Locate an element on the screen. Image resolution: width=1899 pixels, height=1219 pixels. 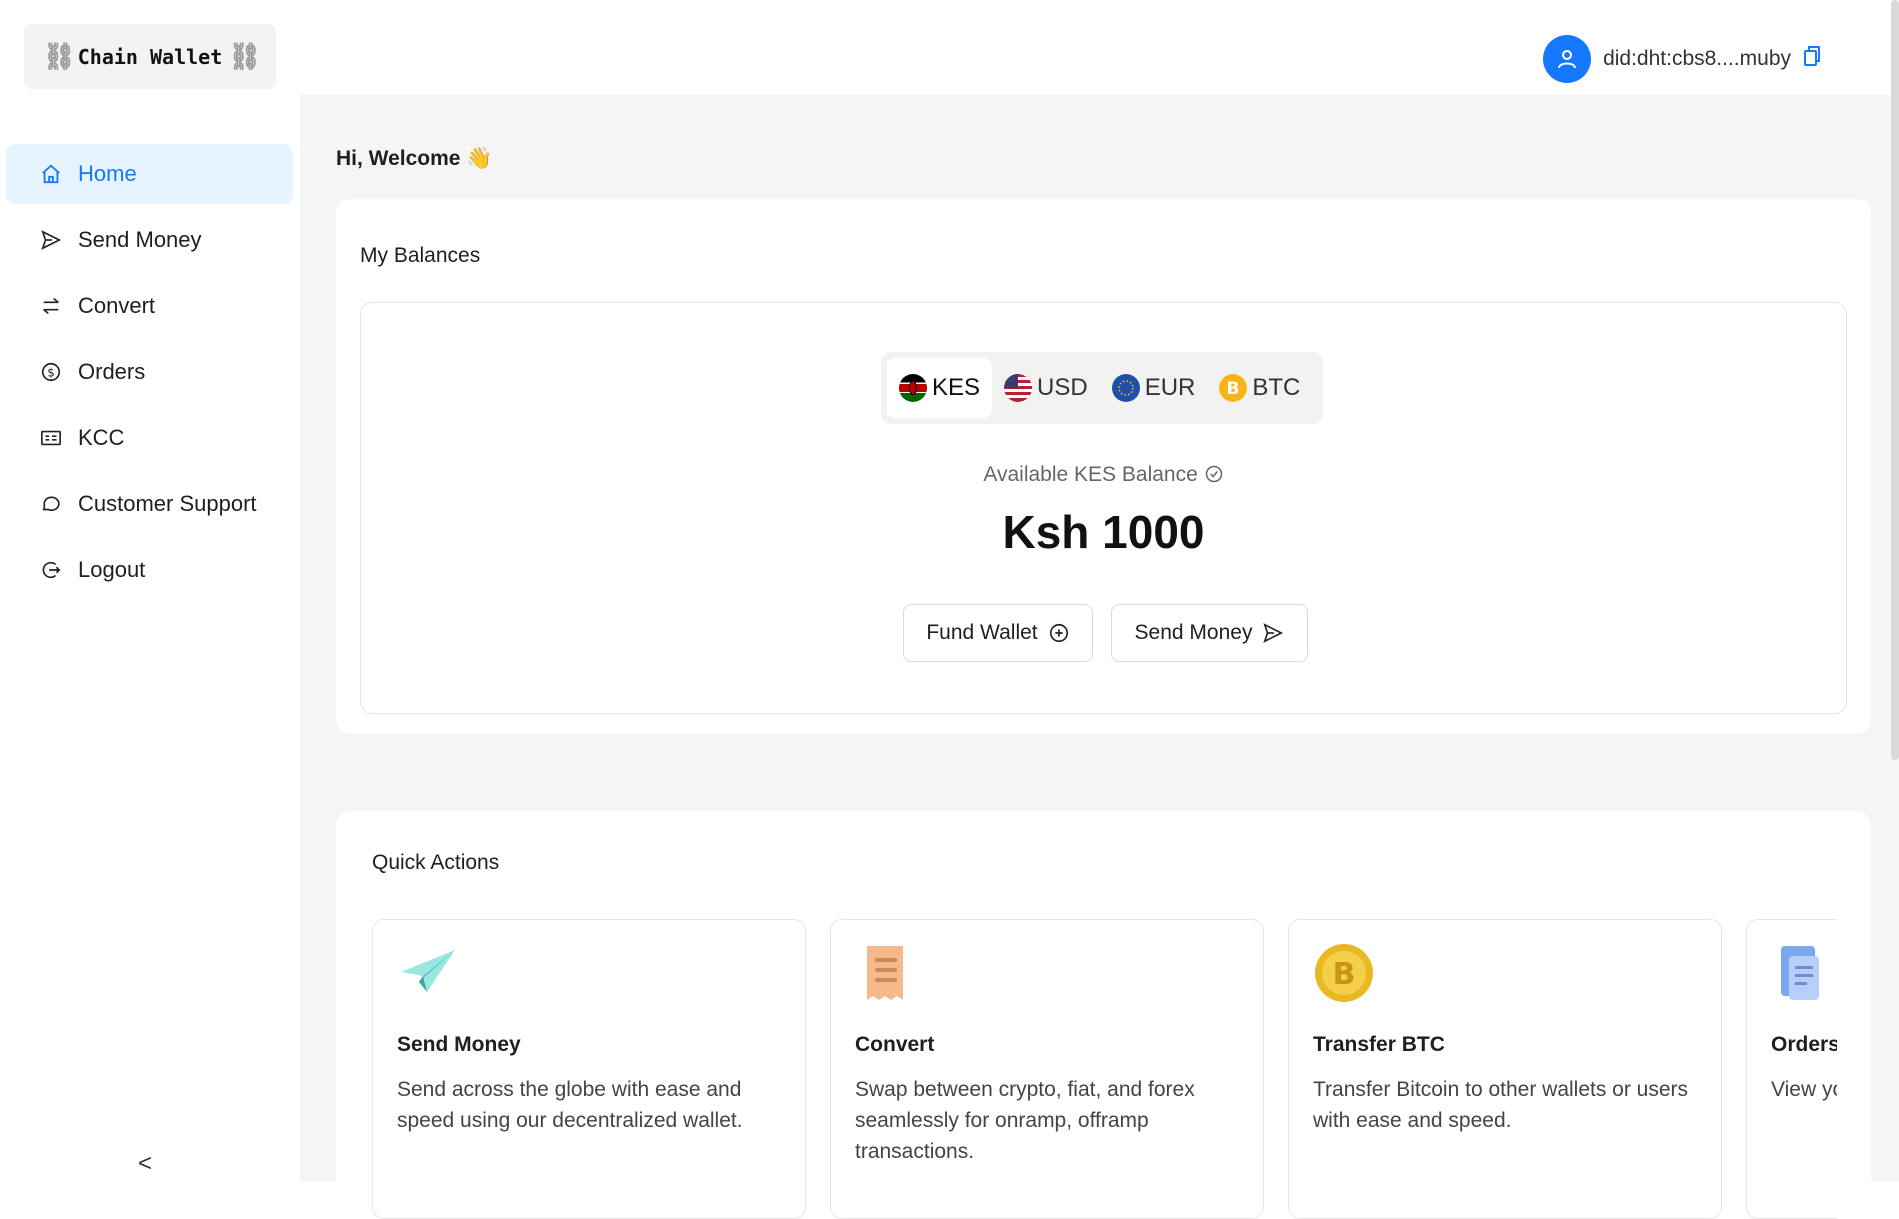
currency-tab-eur: EUR is located at coordinates (1154, 388).